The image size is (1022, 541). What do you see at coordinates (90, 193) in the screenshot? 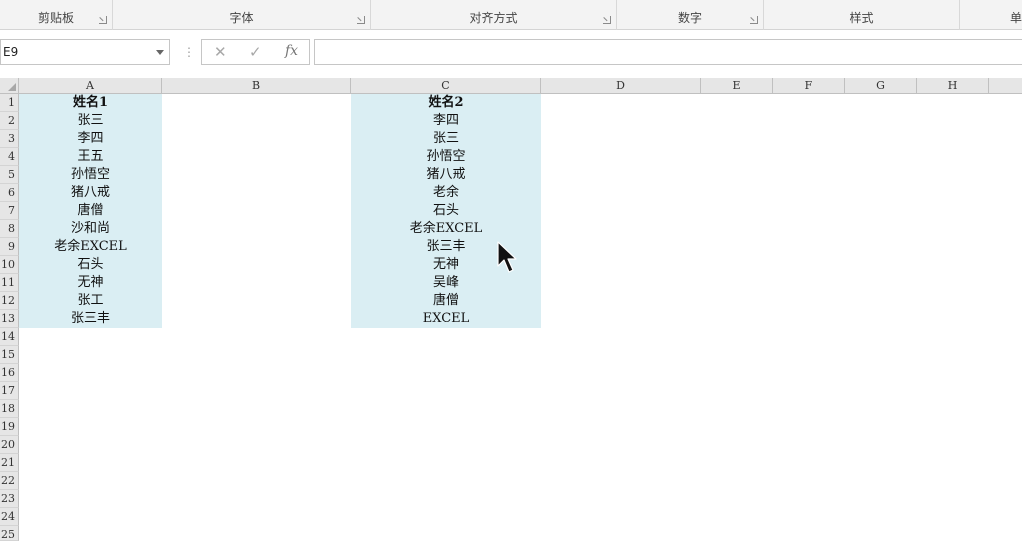
I see `cell-a: 猪八戒` at bounding box center [90, 193].